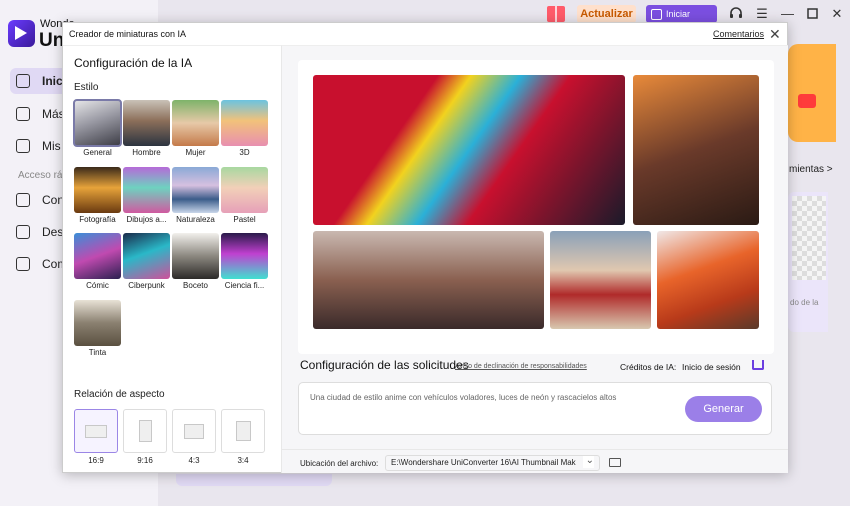 Image resolution: width=850 pixels, height=506 pixels. I want to click on style-man: Hombre, so click(146, 129).